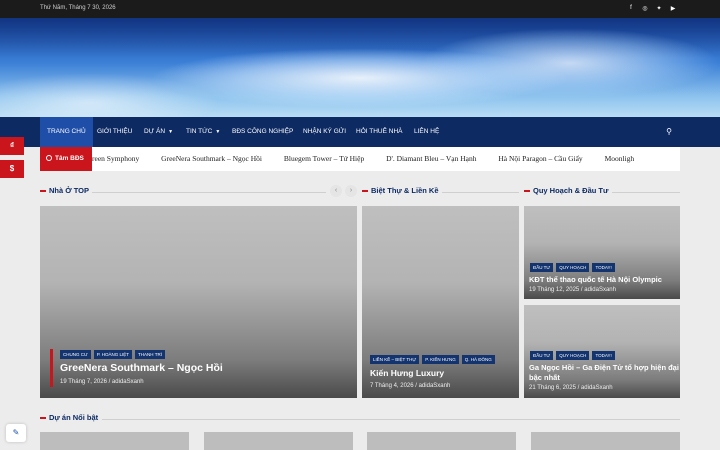 The height and width of the screenshot is (450, 720). I want to click on category-tag: Q. HÀ ĐÔNG, so click(478, 359).